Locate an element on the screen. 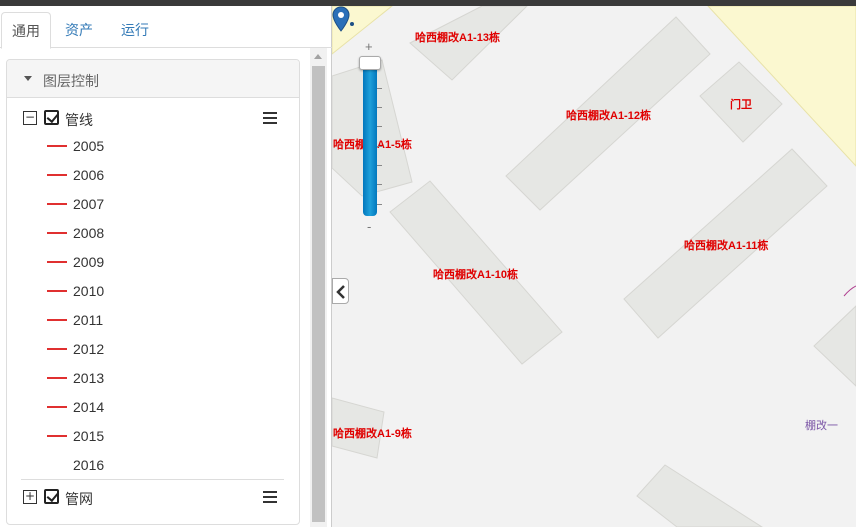 The image size is (856, 527). divider is located at coordinates (152, 479).